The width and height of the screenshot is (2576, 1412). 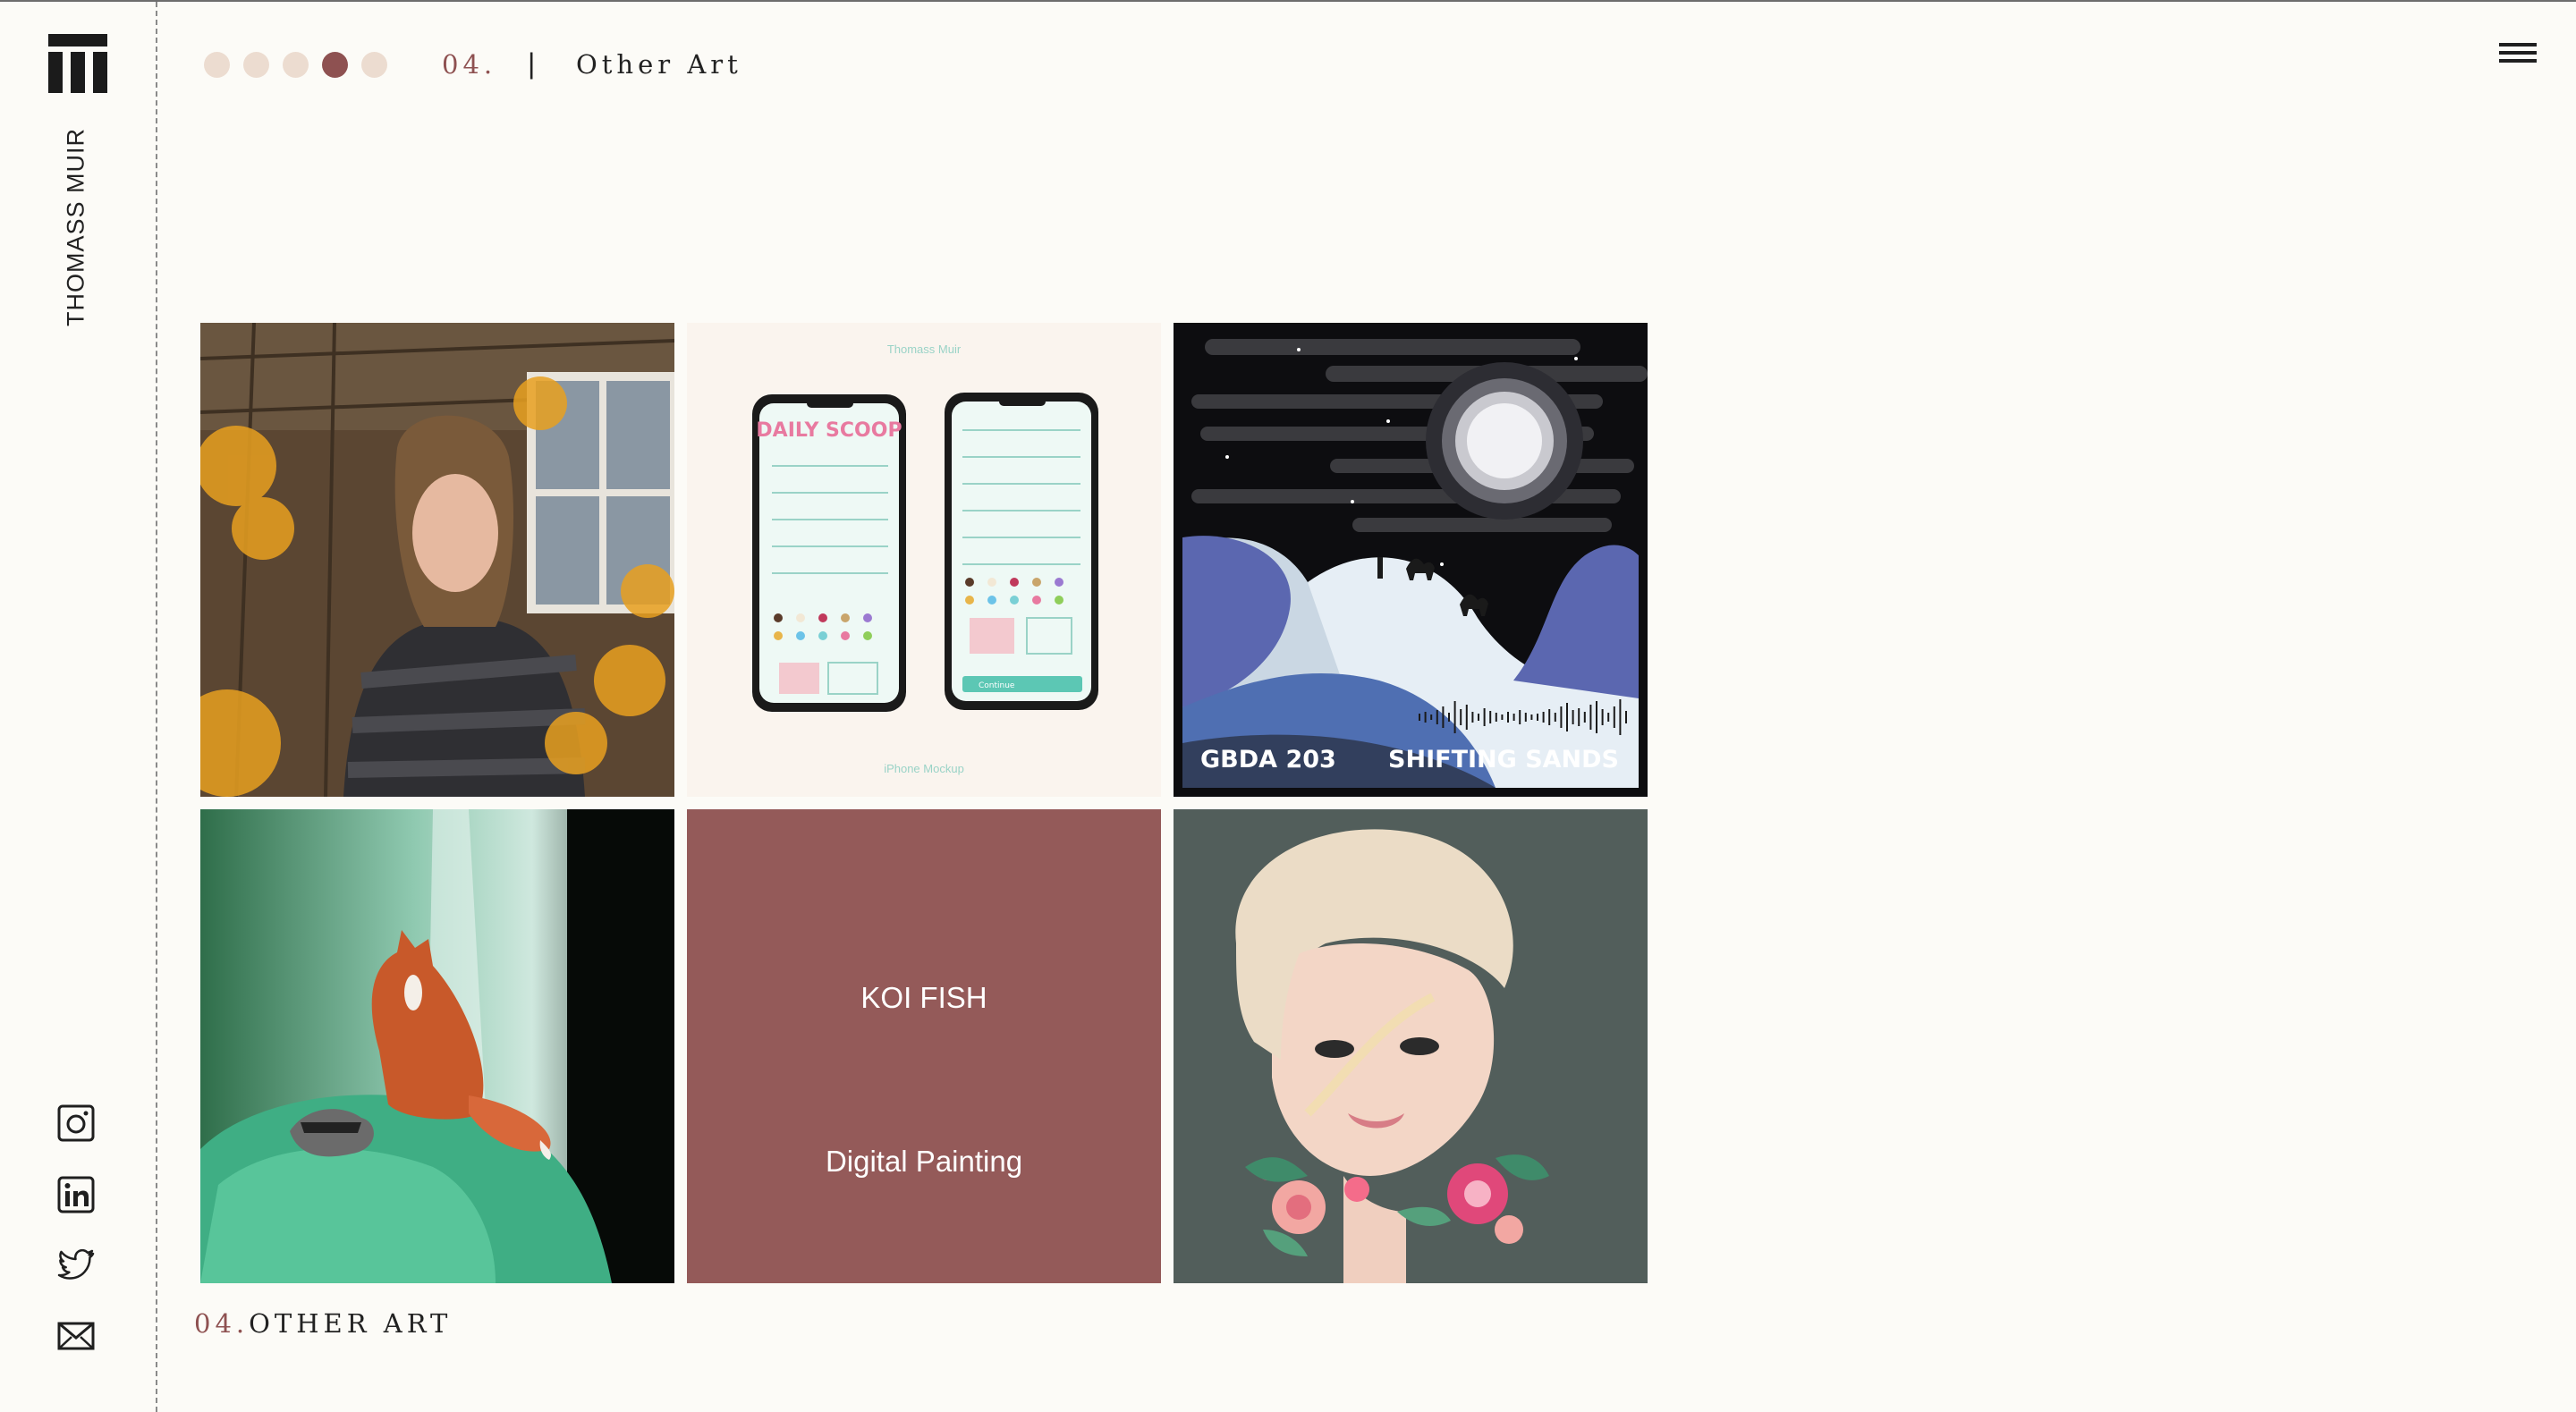 I want to click on section-progress, so click(x=295, y=65).